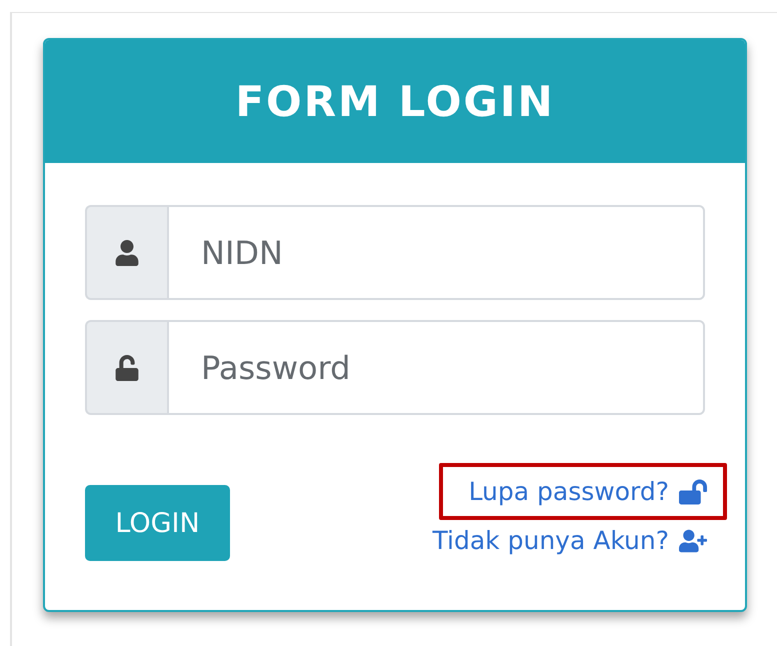 This screenshot has width=777, height=646. What do you see at coordinates (568, 491) in the screenshot?
I see `link-label: Lupa password?` at bounding box center [568, 491].